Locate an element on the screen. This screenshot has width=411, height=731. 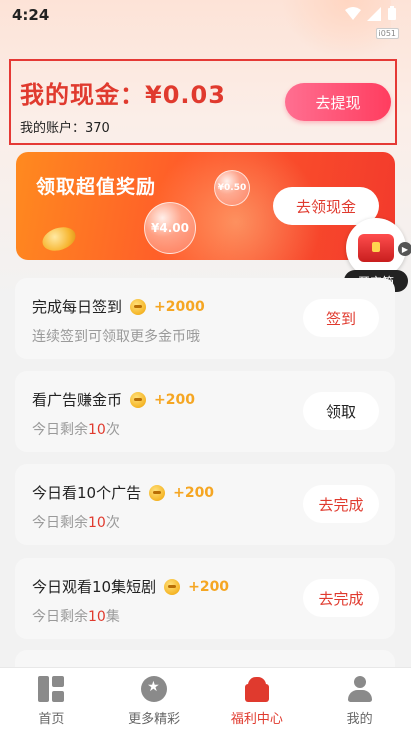
task-description-text: 连续签到可领取更多金币哦 is located at coordinates (116, 337).